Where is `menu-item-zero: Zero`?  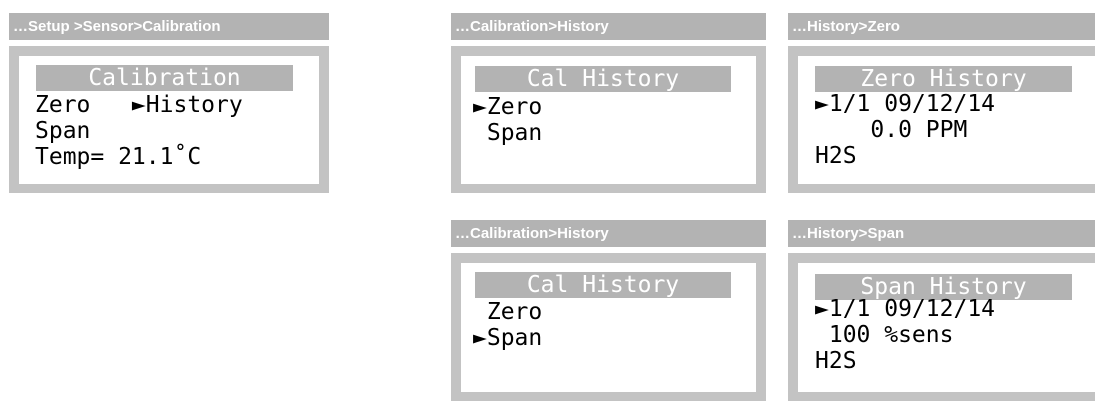 menu-item-zero: Zero is located at coordinates (507, 312).